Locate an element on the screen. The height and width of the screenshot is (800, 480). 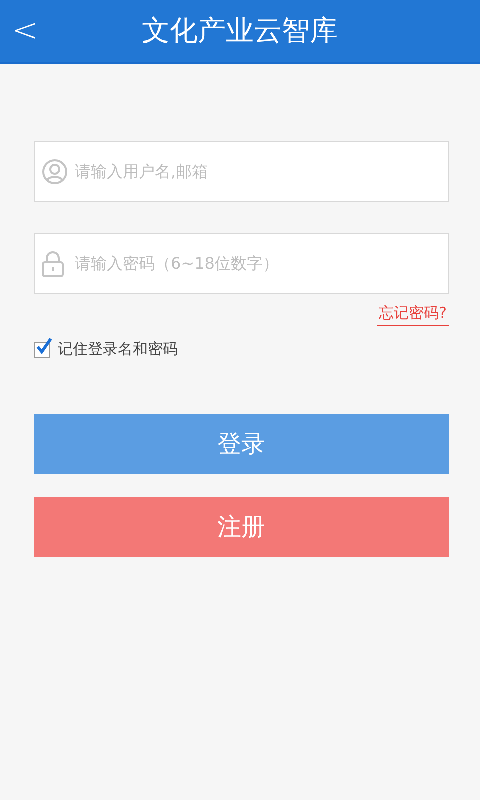
input-field: 请输入密码（6~18位数字） is located at coordinates (241, 263).